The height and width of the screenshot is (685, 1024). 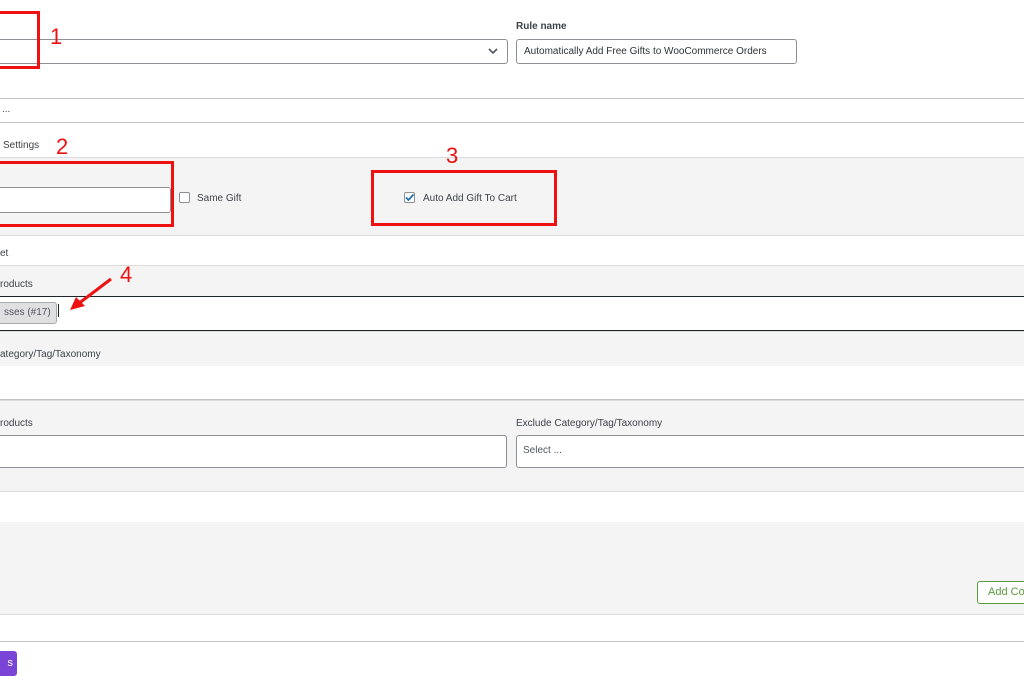 I want to click on chevron-down-icon, so click(x=493, y=52).